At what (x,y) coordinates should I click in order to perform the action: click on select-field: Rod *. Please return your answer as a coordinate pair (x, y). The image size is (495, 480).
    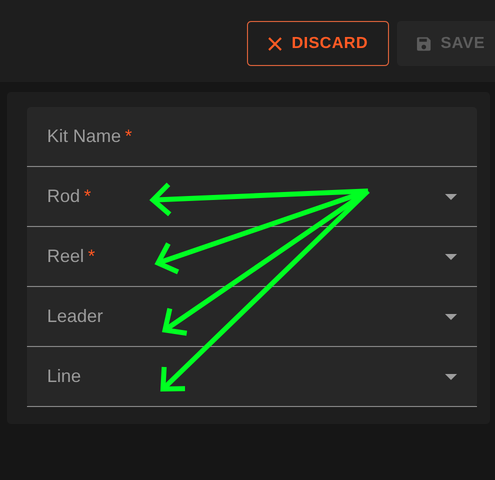
    Looking at the image, I should click on (252, 197).